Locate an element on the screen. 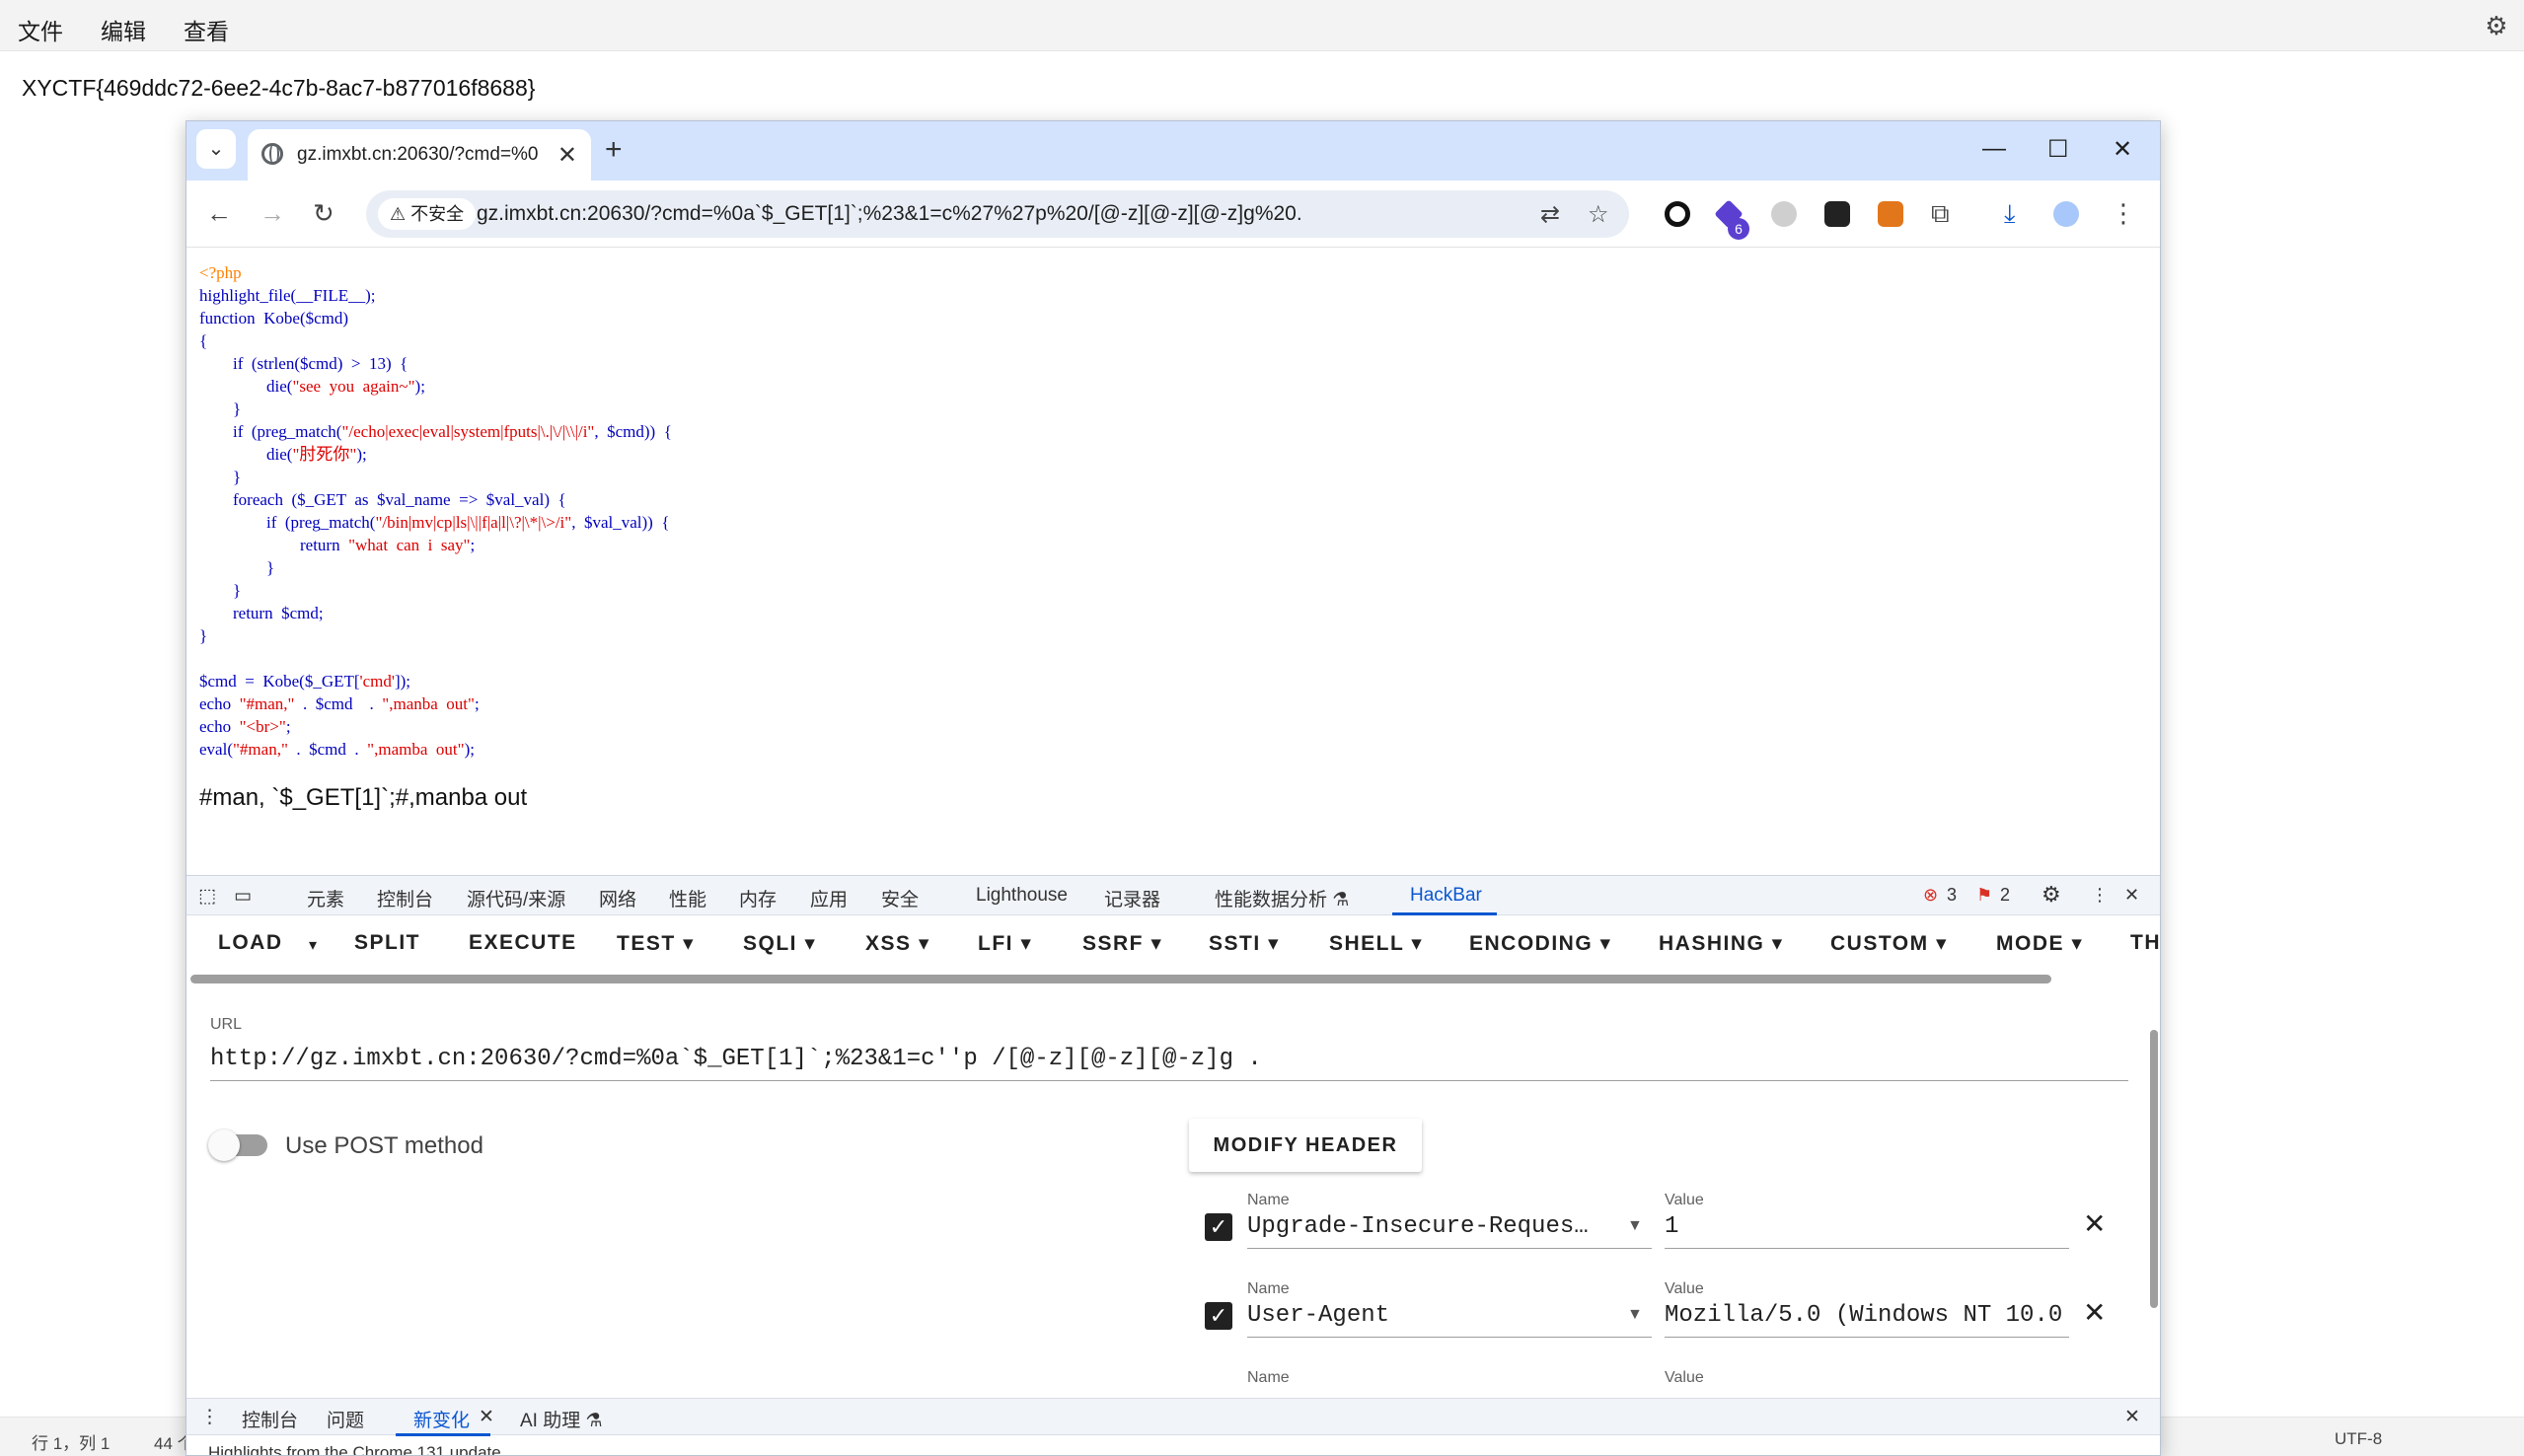  drawer-tab-console: 控制台 is located at coordinates (270, 1419).